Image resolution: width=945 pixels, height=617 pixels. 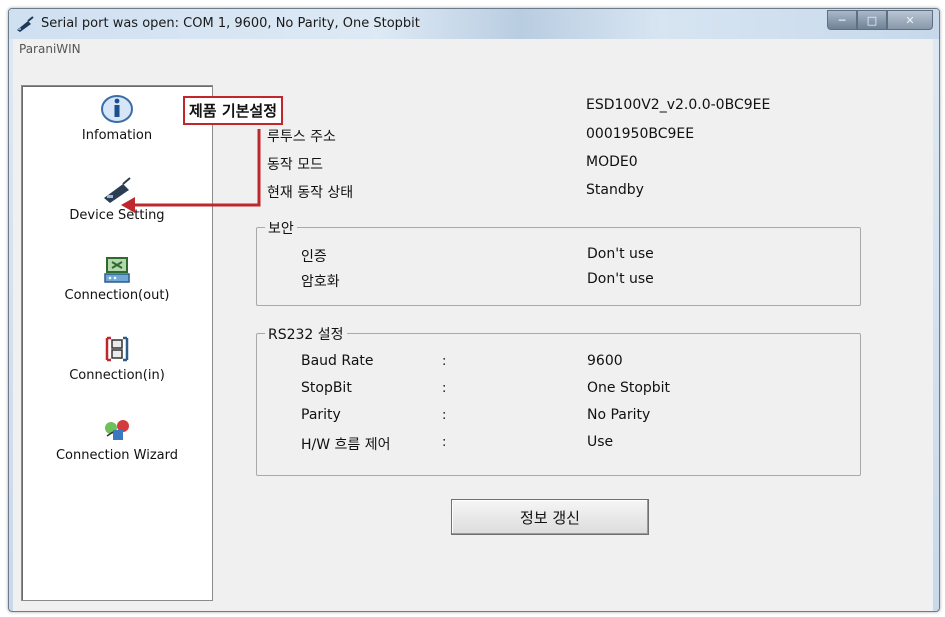 What do you see at coordinates (191, 171) in the screenshot?
I see `annotation-arrow` at bounding box center [191, 171].